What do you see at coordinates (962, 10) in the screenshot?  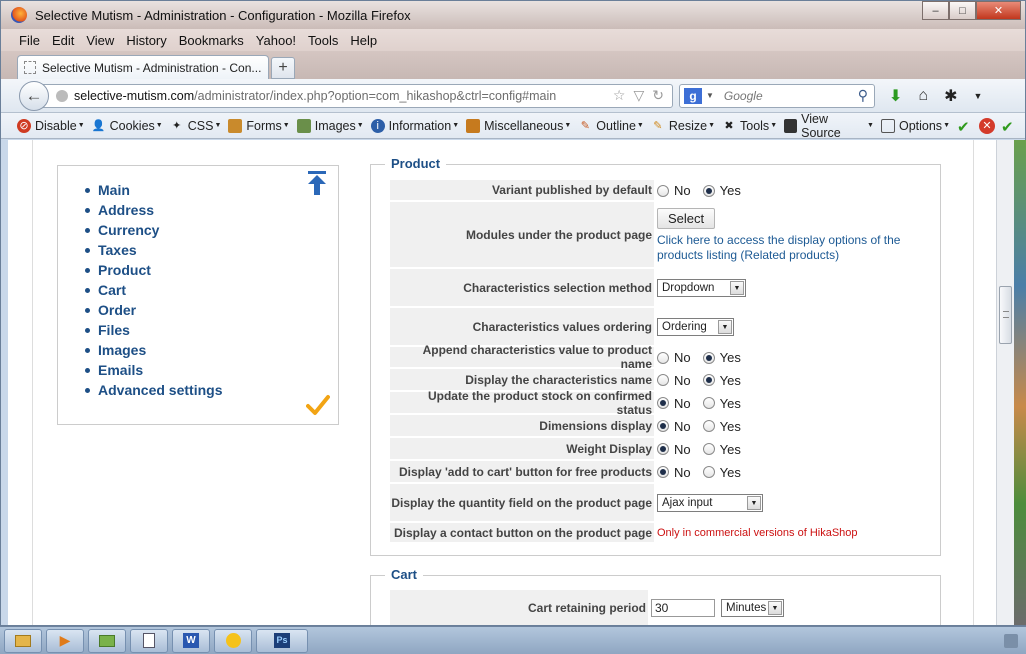 I see `maximize-button: □` at bounding box center [962, 10].